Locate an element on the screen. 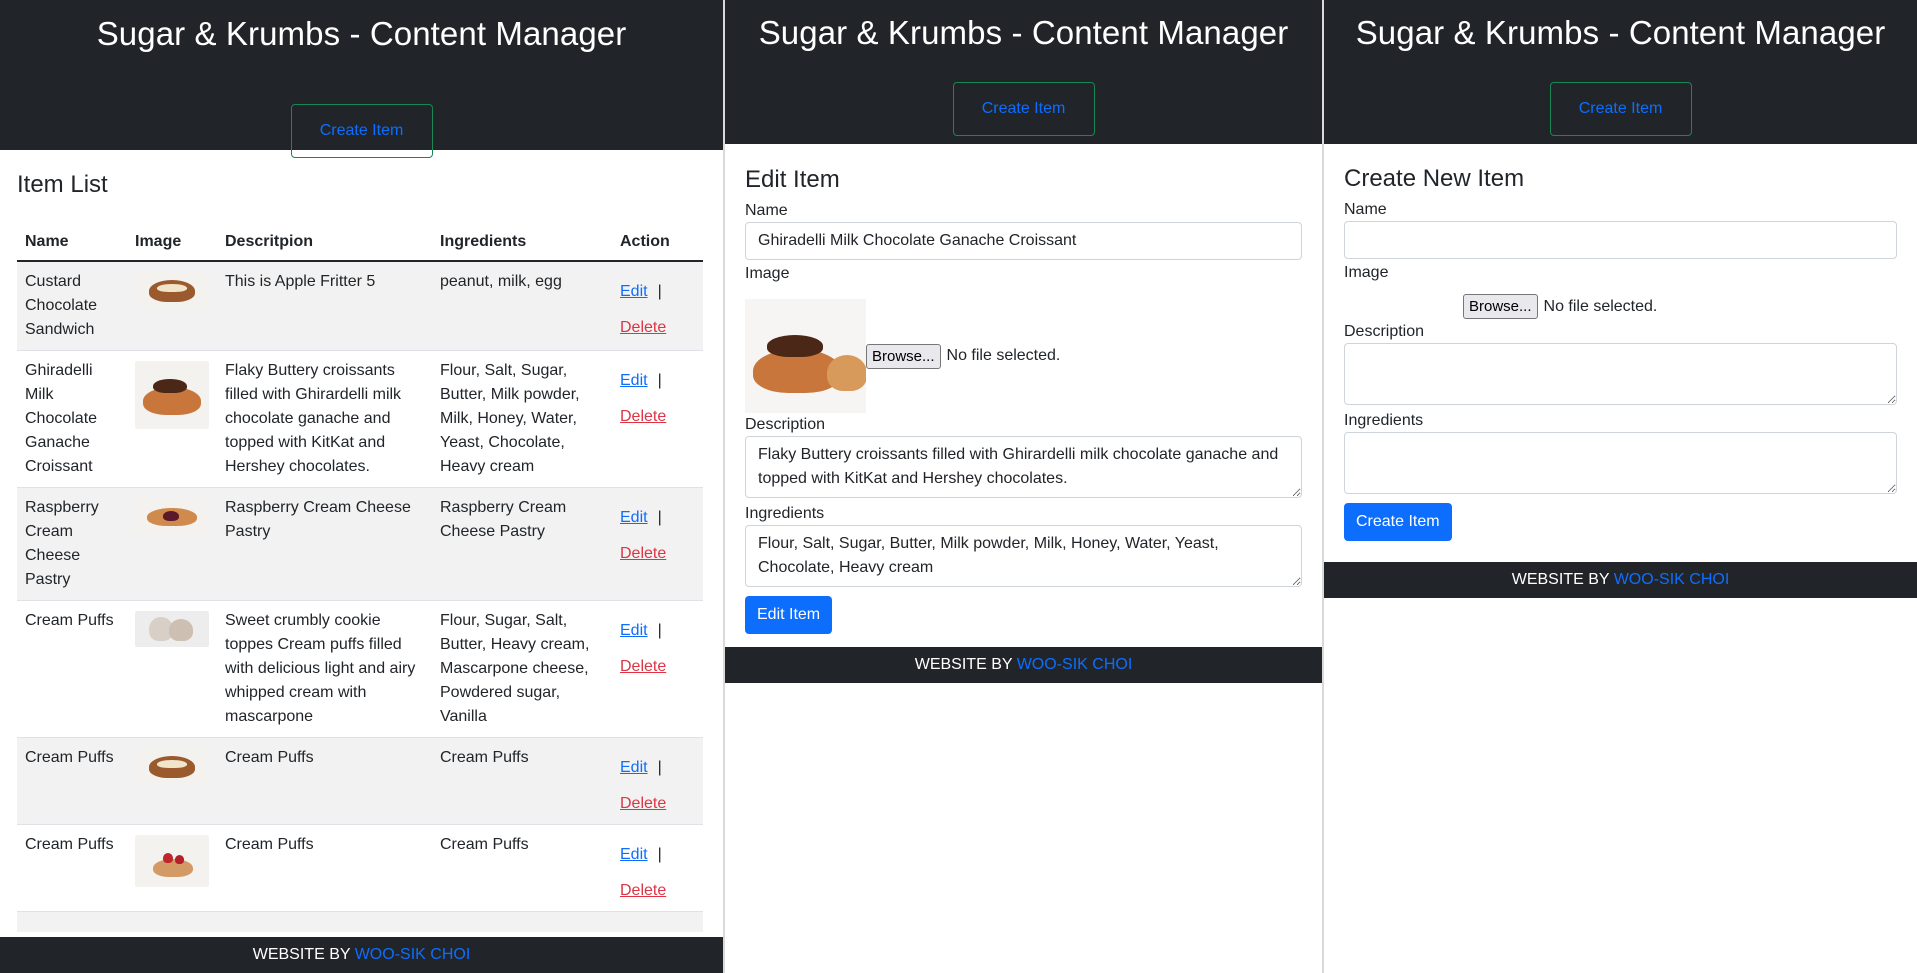  page-title: Item List is located at coordinates (62, 184).